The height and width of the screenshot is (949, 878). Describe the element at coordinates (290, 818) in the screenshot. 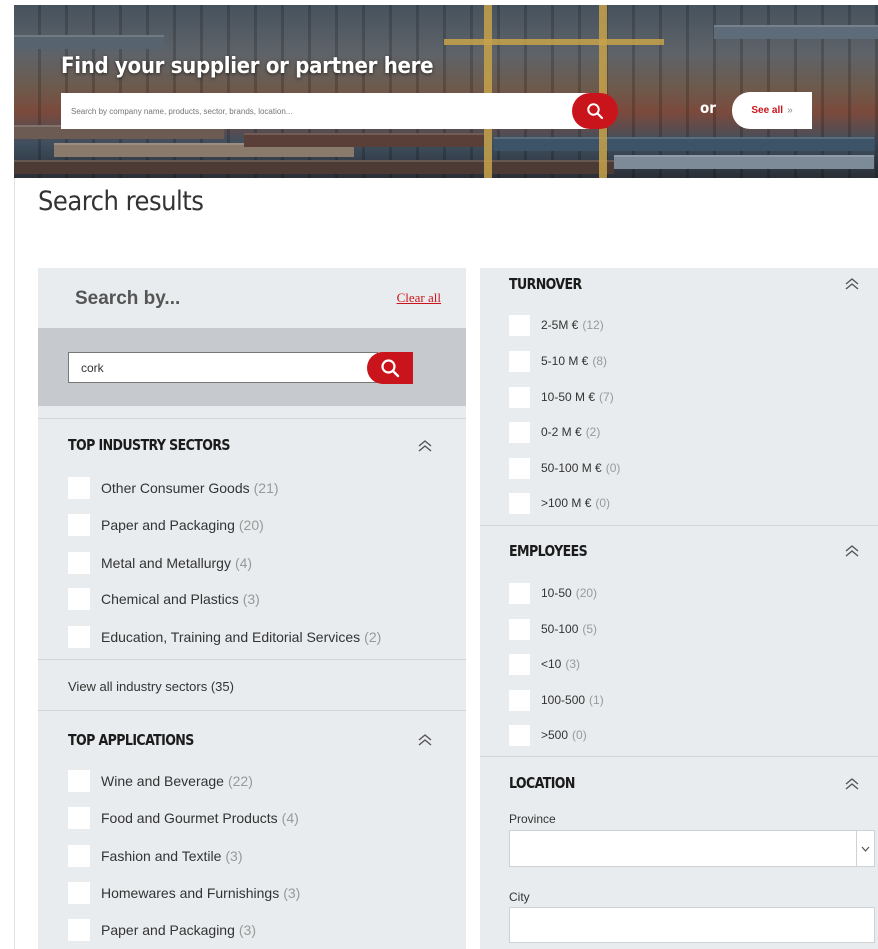

I see `option-count: (4)` at that location.